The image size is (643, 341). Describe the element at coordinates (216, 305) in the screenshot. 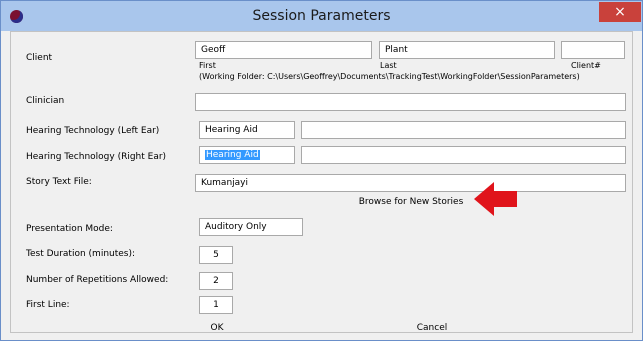

I see `first-line-field: 1` at that location.